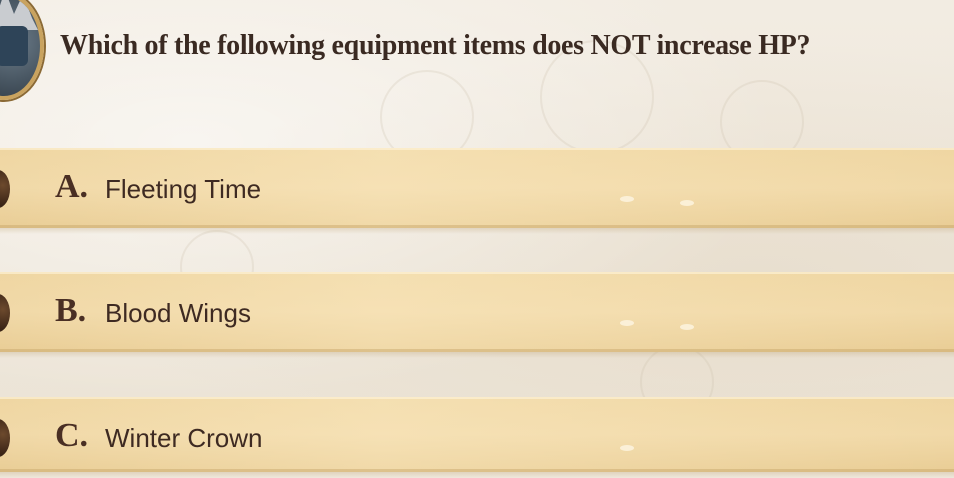 The height and width of the screenshot is (478, 954). I want to click on character-portrait-icon, so click(22, 50).